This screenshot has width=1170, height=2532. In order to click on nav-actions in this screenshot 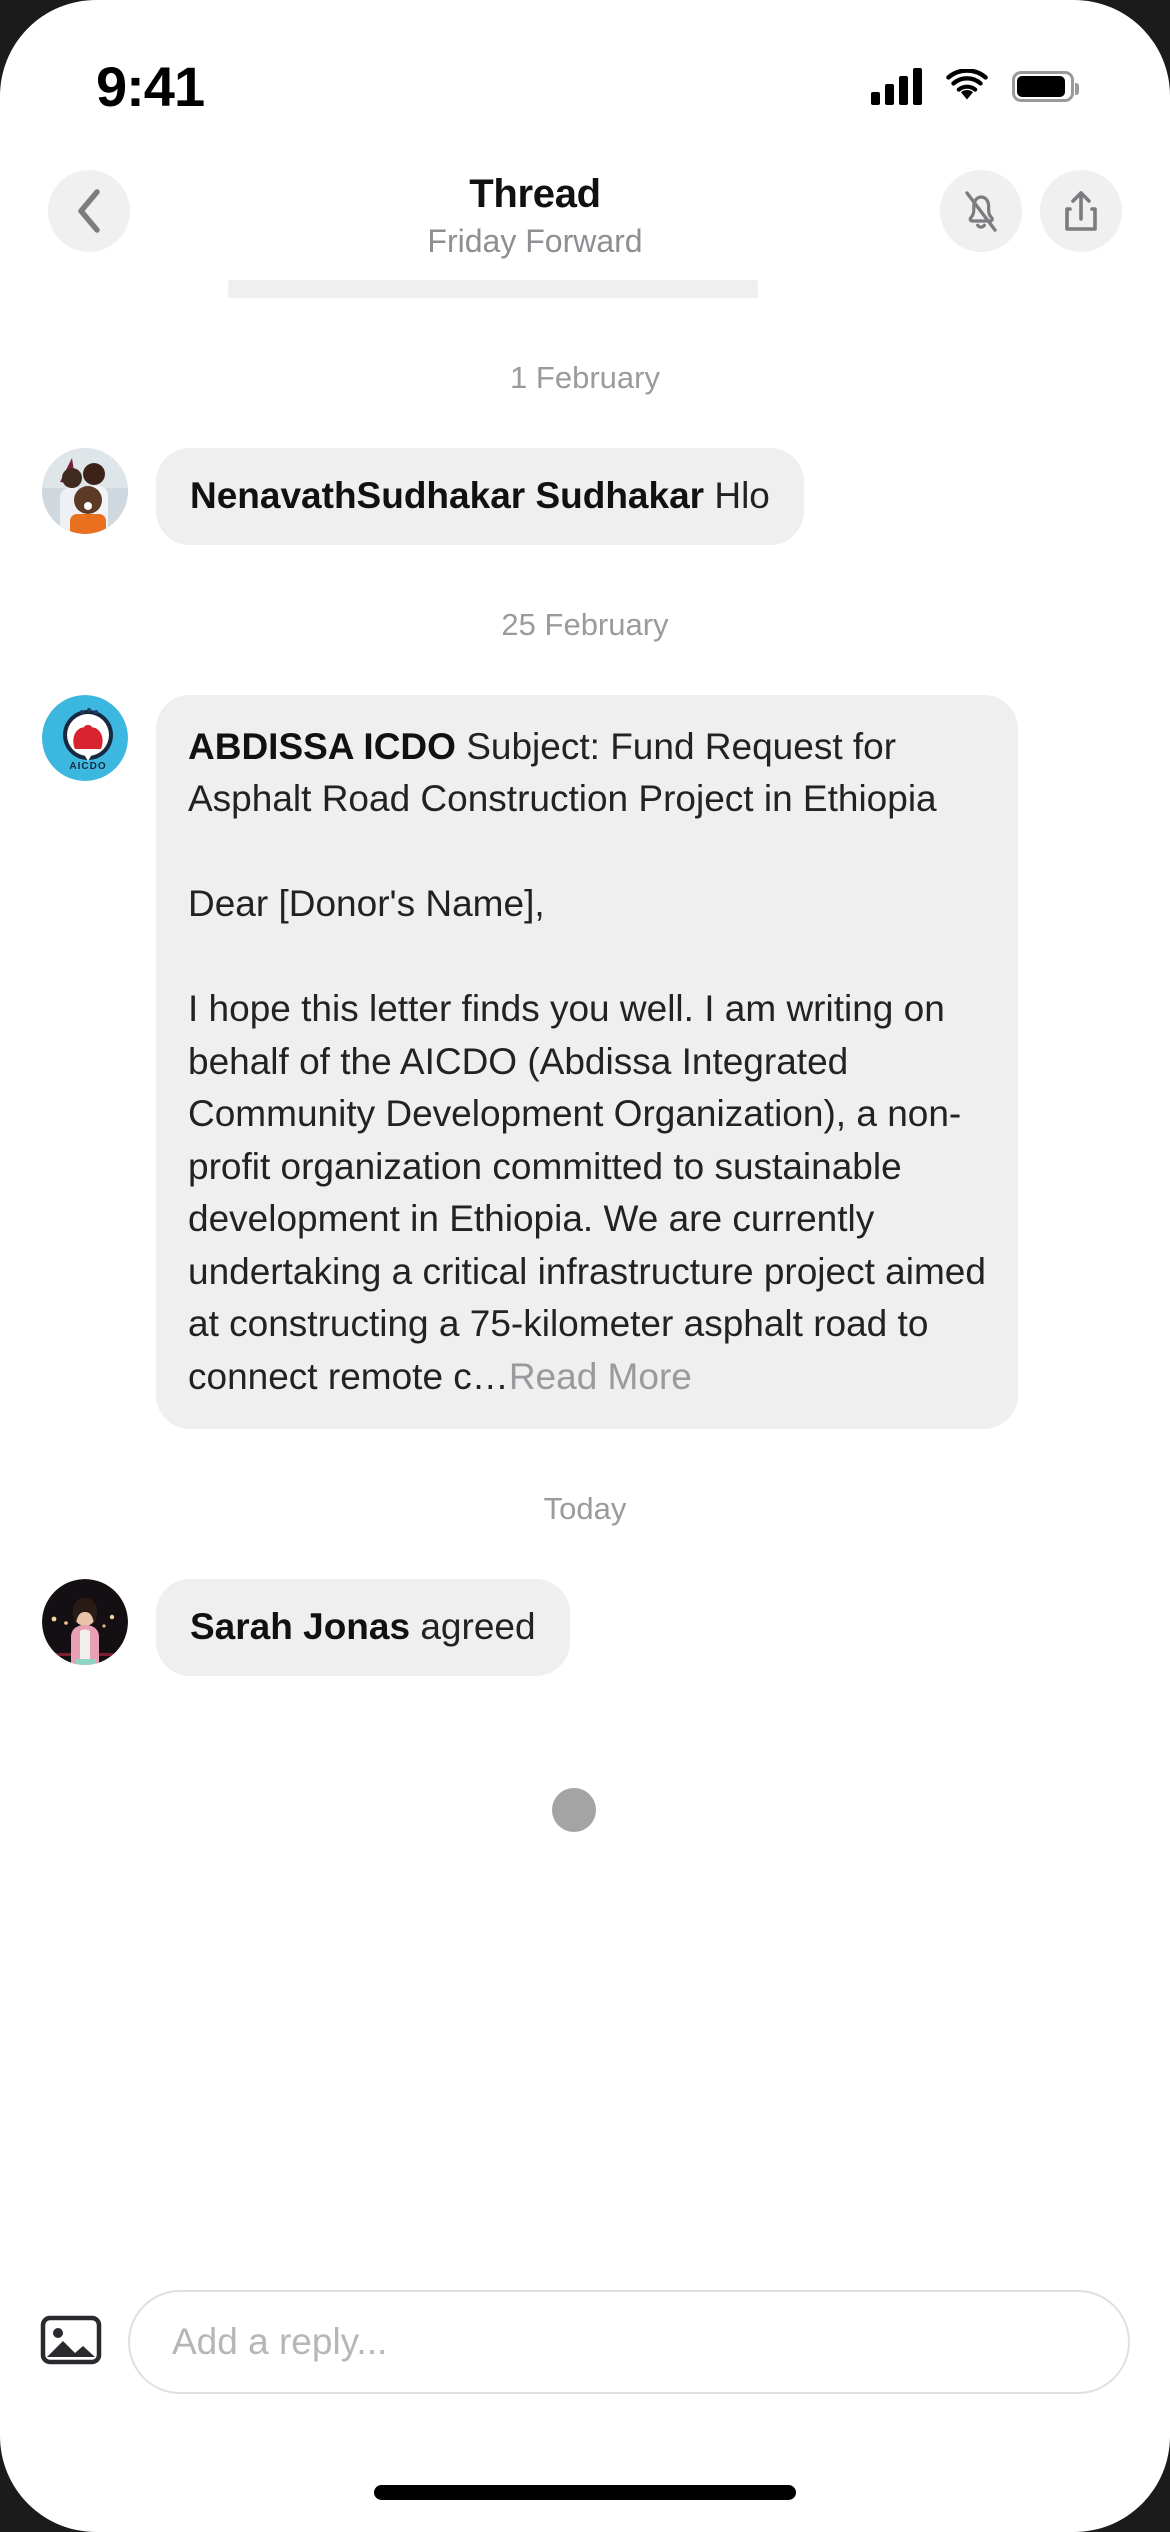, I will do `click(1031, 211)`.